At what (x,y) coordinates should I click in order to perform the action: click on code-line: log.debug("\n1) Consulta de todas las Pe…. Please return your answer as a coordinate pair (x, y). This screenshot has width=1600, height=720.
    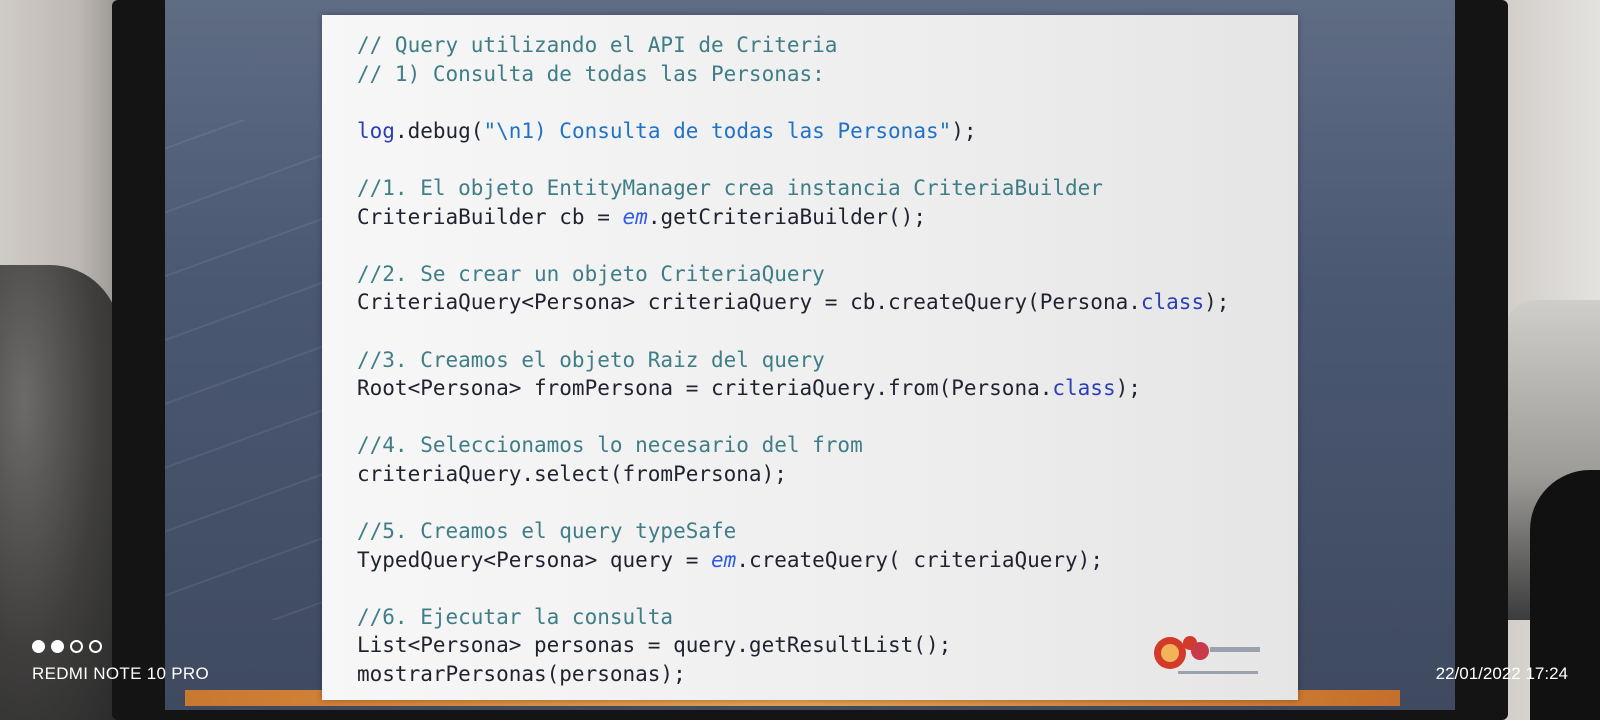
    Looking at the image, I should click on (817, 131).